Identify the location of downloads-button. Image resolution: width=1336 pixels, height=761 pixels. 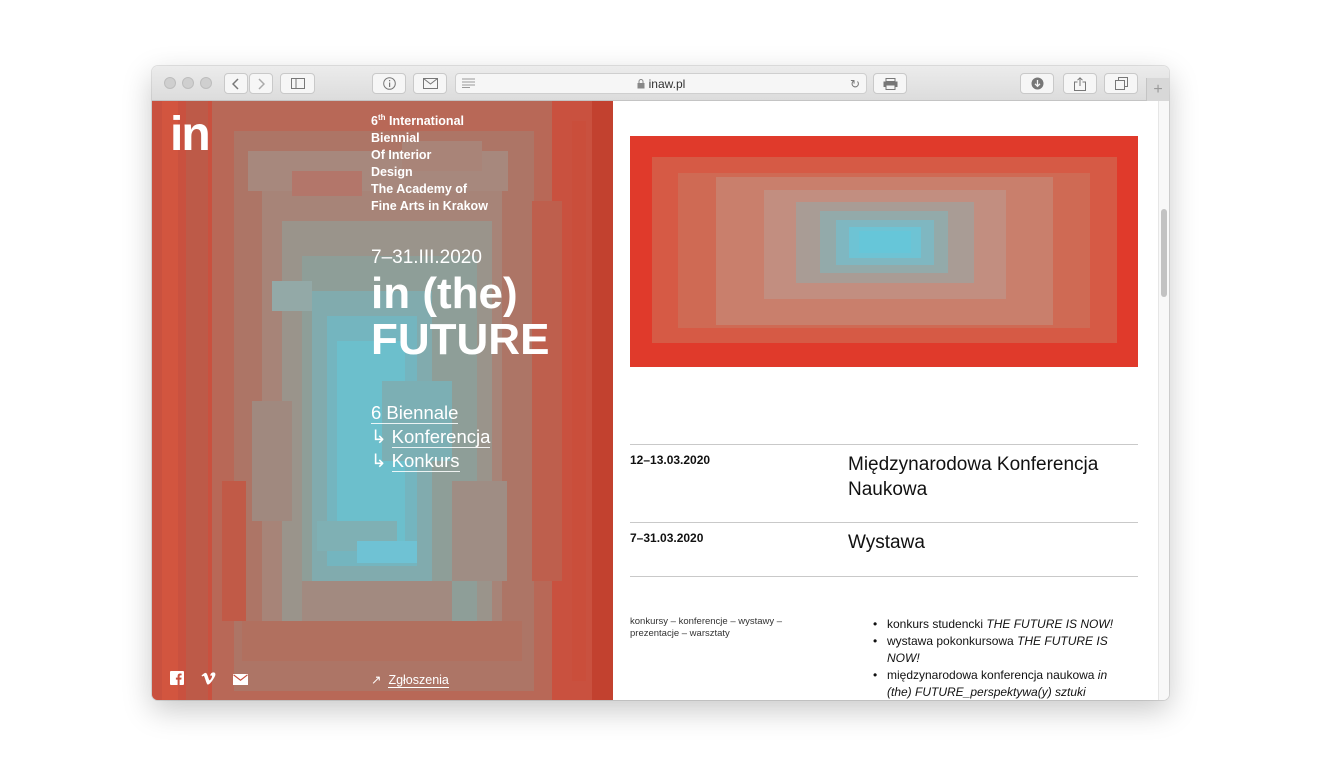
(1037, 83).